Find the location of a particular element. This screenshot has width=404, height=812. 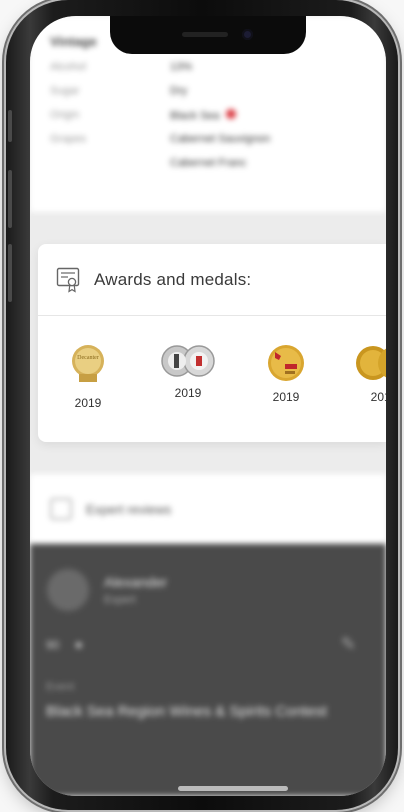

volume-up-button is located at coordinates (10, 199).